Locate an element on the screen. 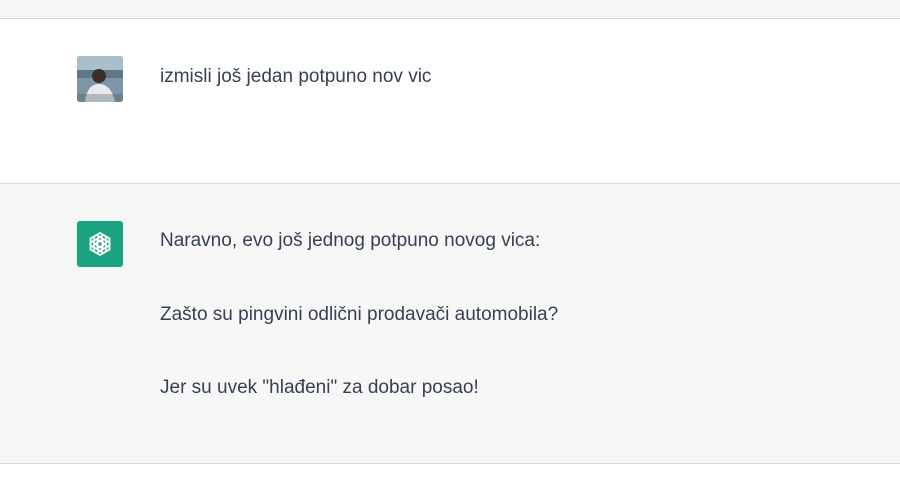  openai-logo-icon is located at coordinates (100, 244).